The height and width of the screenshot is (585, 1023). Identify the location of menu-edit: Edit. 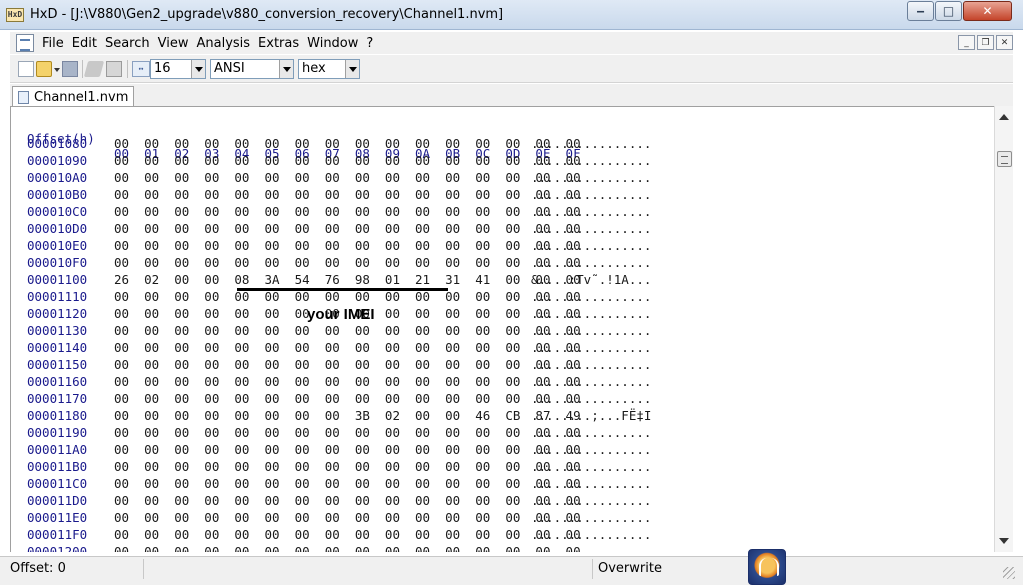
(84, 43).